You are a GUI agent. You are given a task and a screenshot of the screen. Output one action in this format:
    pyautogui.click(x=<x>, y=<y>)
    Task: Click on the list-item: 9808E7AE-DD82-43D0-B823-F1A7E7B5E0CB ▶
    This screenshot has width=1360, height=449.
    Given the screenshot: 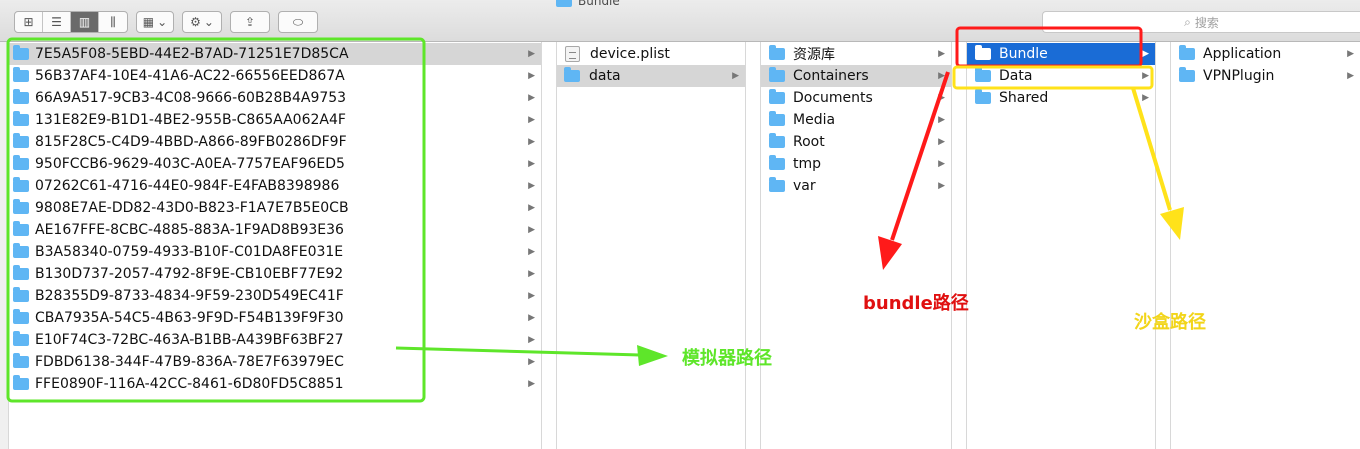 What is the action you would take?
    pyautogui.click(x=275, y=208)
    